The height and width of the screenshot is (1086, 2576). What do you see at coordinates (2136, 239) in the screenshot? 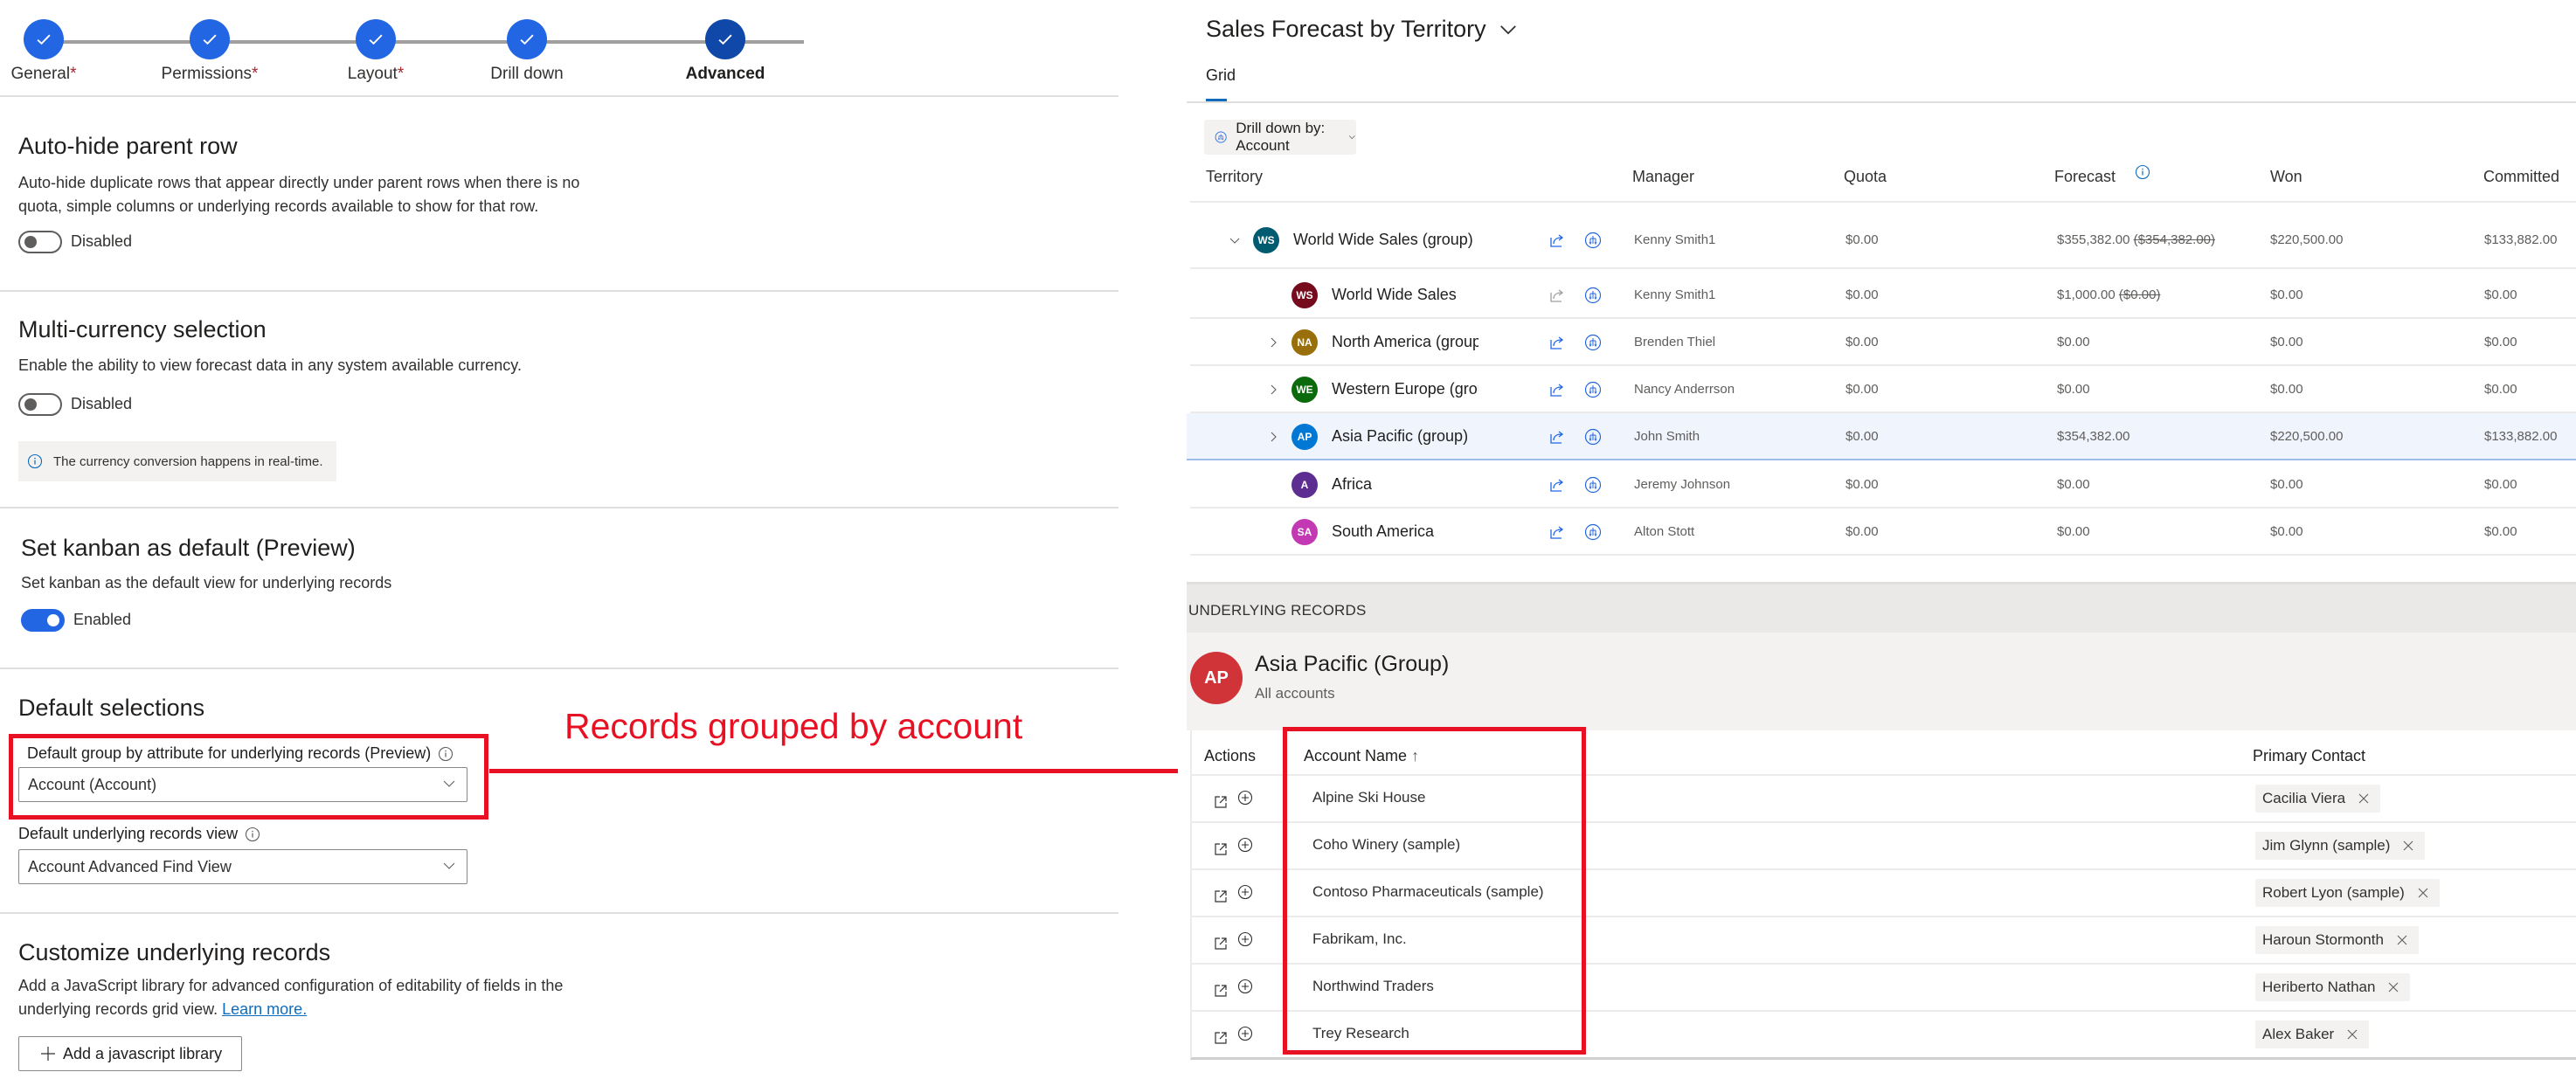
I see `forecast-cell: $355,382.00 ($354,382.00)` at bounding box center [2136, 239].